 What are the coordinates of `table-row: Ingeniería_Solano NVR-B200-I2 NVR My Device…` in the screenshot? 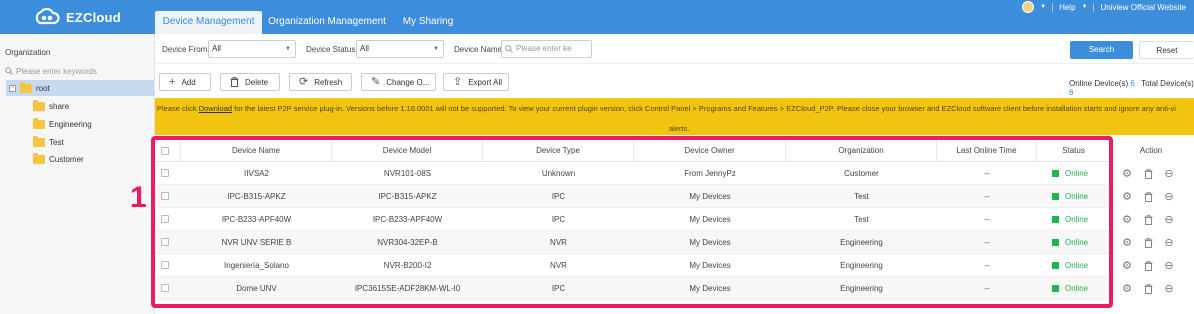 It's located at (632, 265).